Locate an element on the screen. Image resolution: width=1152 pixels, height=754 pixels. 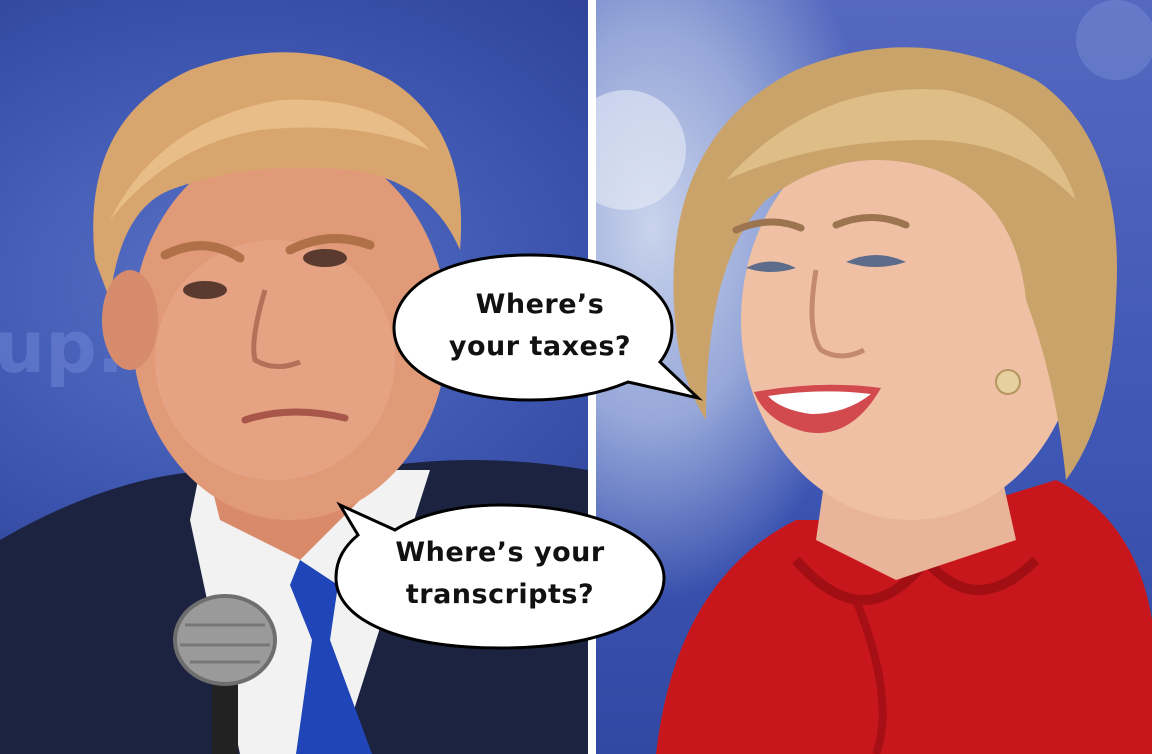
ear is located at coordinates (130, 320).